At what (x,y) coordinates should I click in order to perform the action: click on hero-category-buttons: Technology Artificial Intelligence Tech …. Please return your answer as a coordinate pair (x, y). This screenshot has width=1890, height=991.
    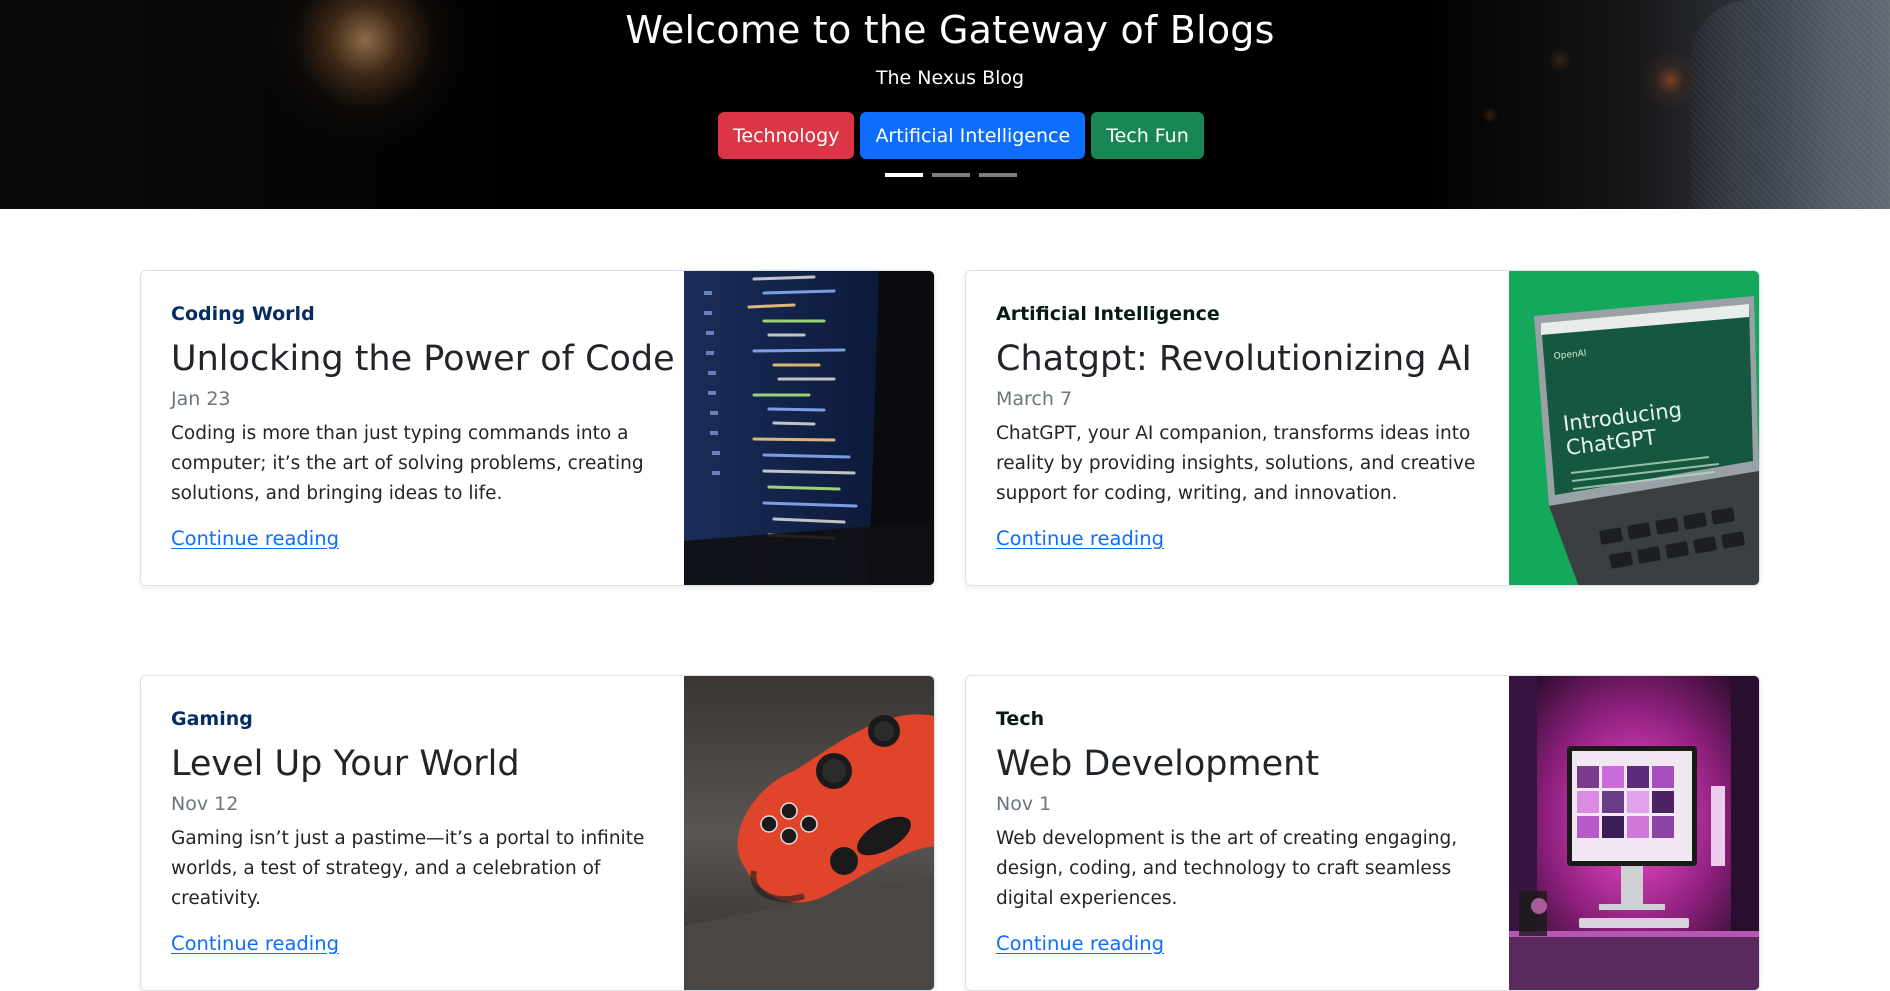
    Looking at the image, I should click on (961, 135).